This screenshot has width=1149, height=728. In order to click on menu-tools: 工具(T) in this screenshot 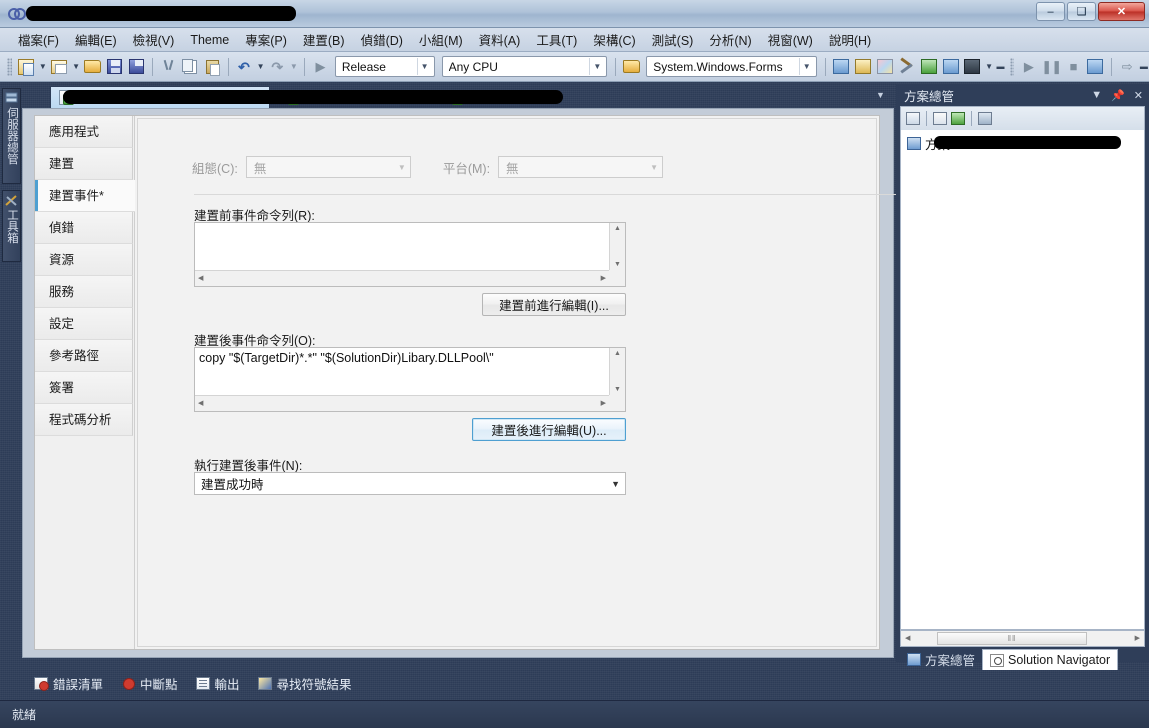, I will do `click(556, 39)`.